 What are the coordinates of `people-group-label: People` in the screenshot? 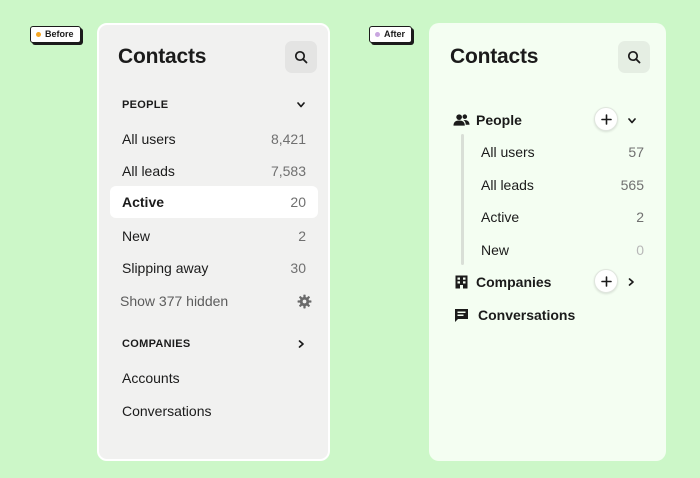 It's located at (499, 120).